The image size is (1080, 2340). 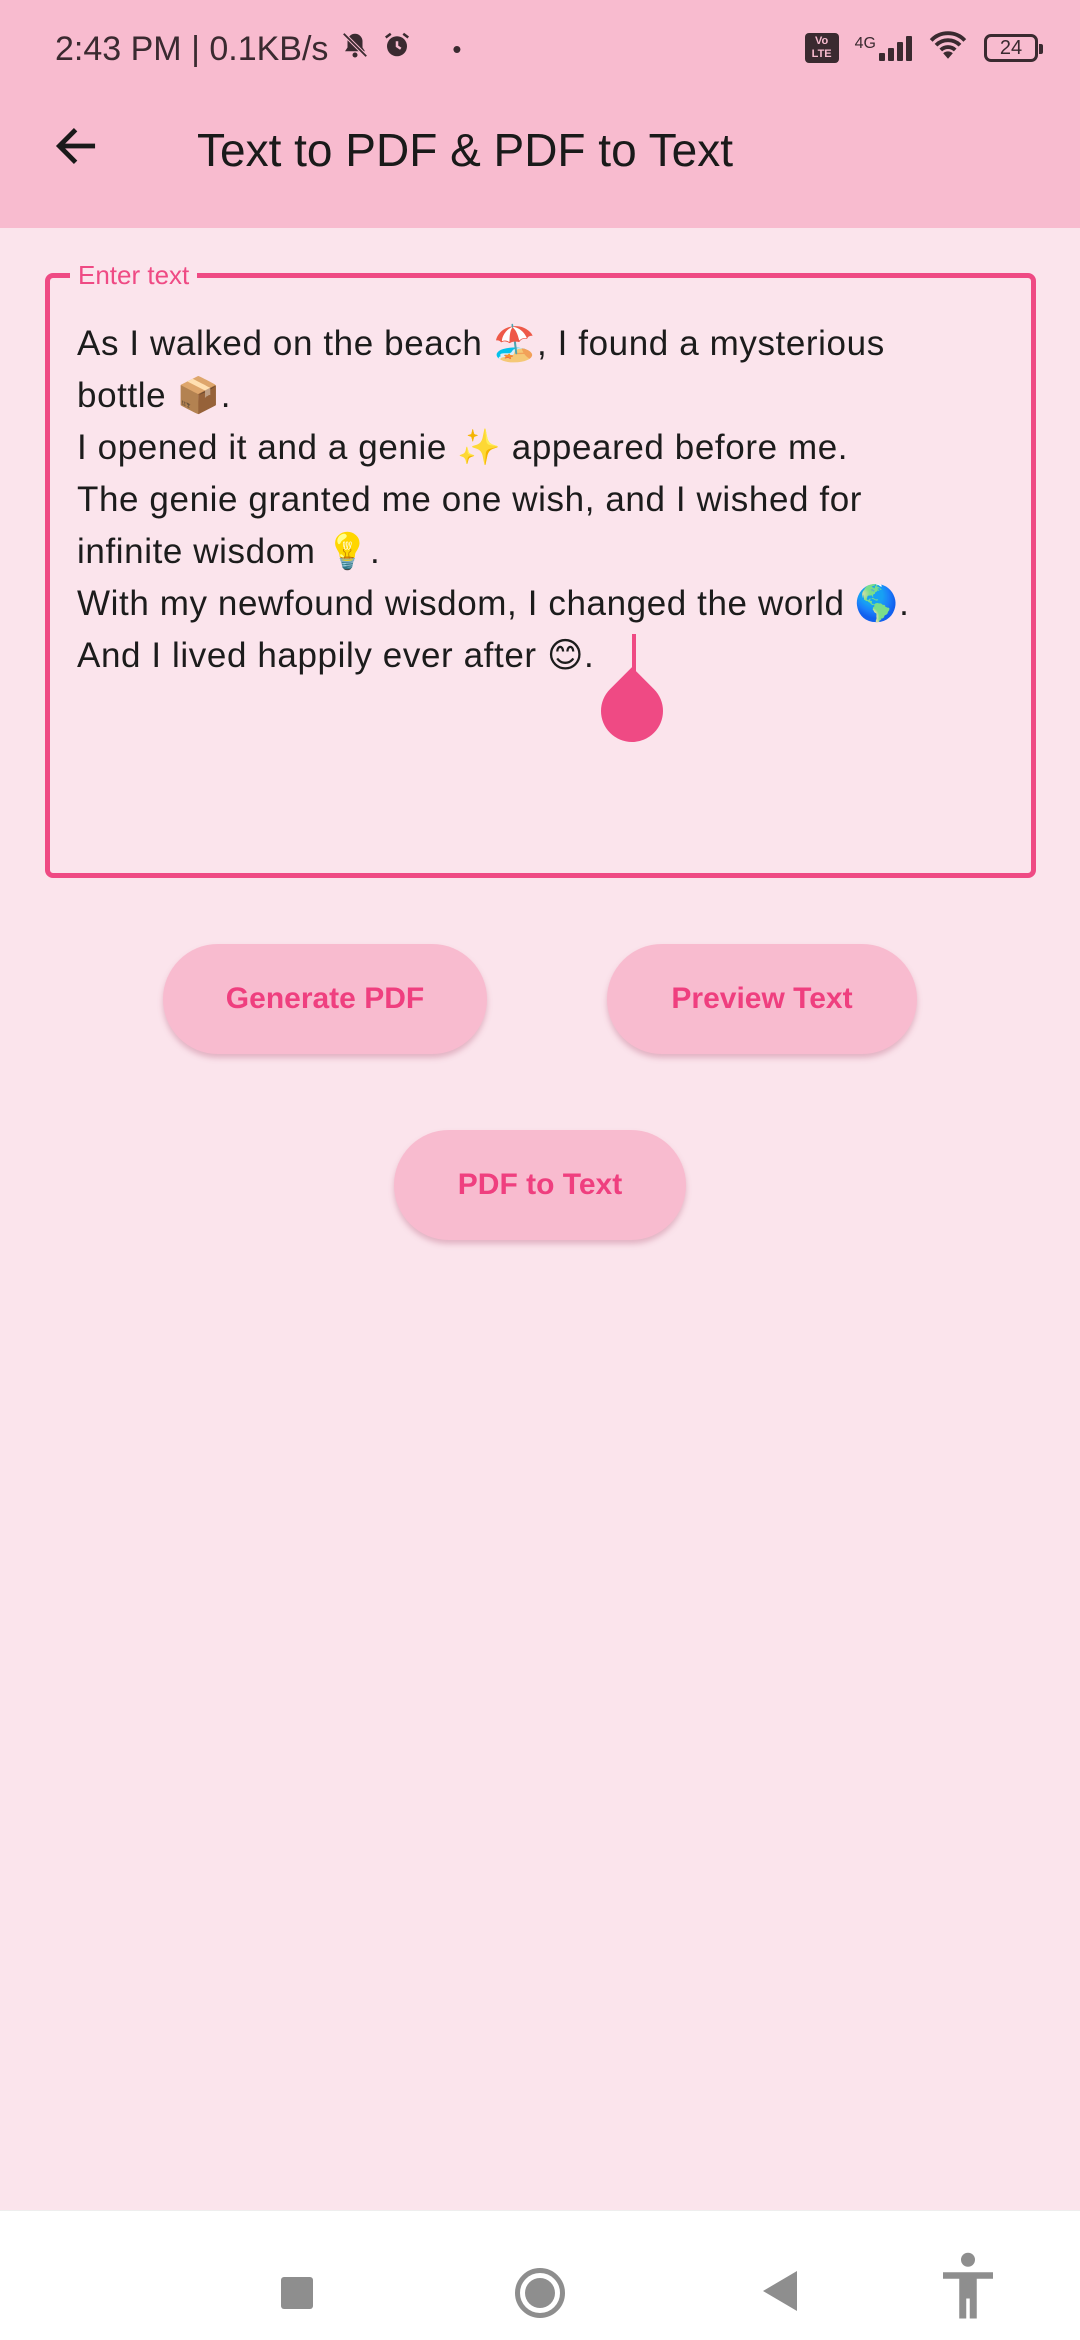 What do you see at coordinates (968, 2286) in the screenshot?
I see `accessibility-icon` at bounding box center [968, 2286].